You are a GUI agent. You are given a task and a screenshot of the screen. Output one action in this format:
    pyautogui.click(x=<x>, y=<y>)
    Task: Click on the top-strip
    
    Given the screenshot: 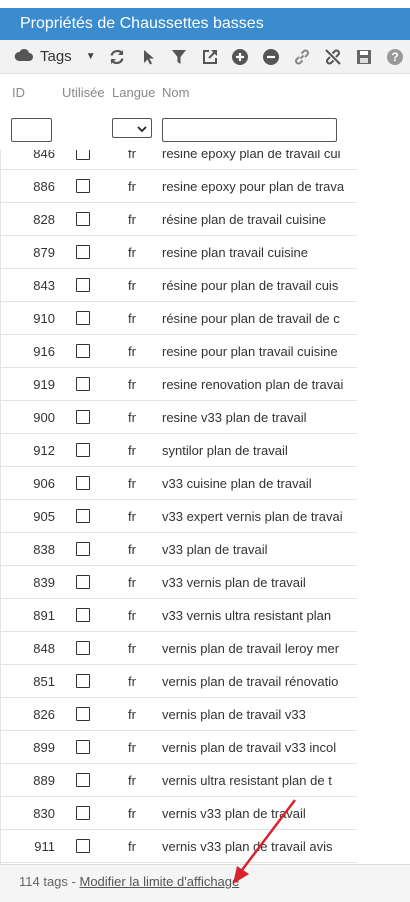 What is the action you would take?
    pyautogui.click(x=205, y=4)
    